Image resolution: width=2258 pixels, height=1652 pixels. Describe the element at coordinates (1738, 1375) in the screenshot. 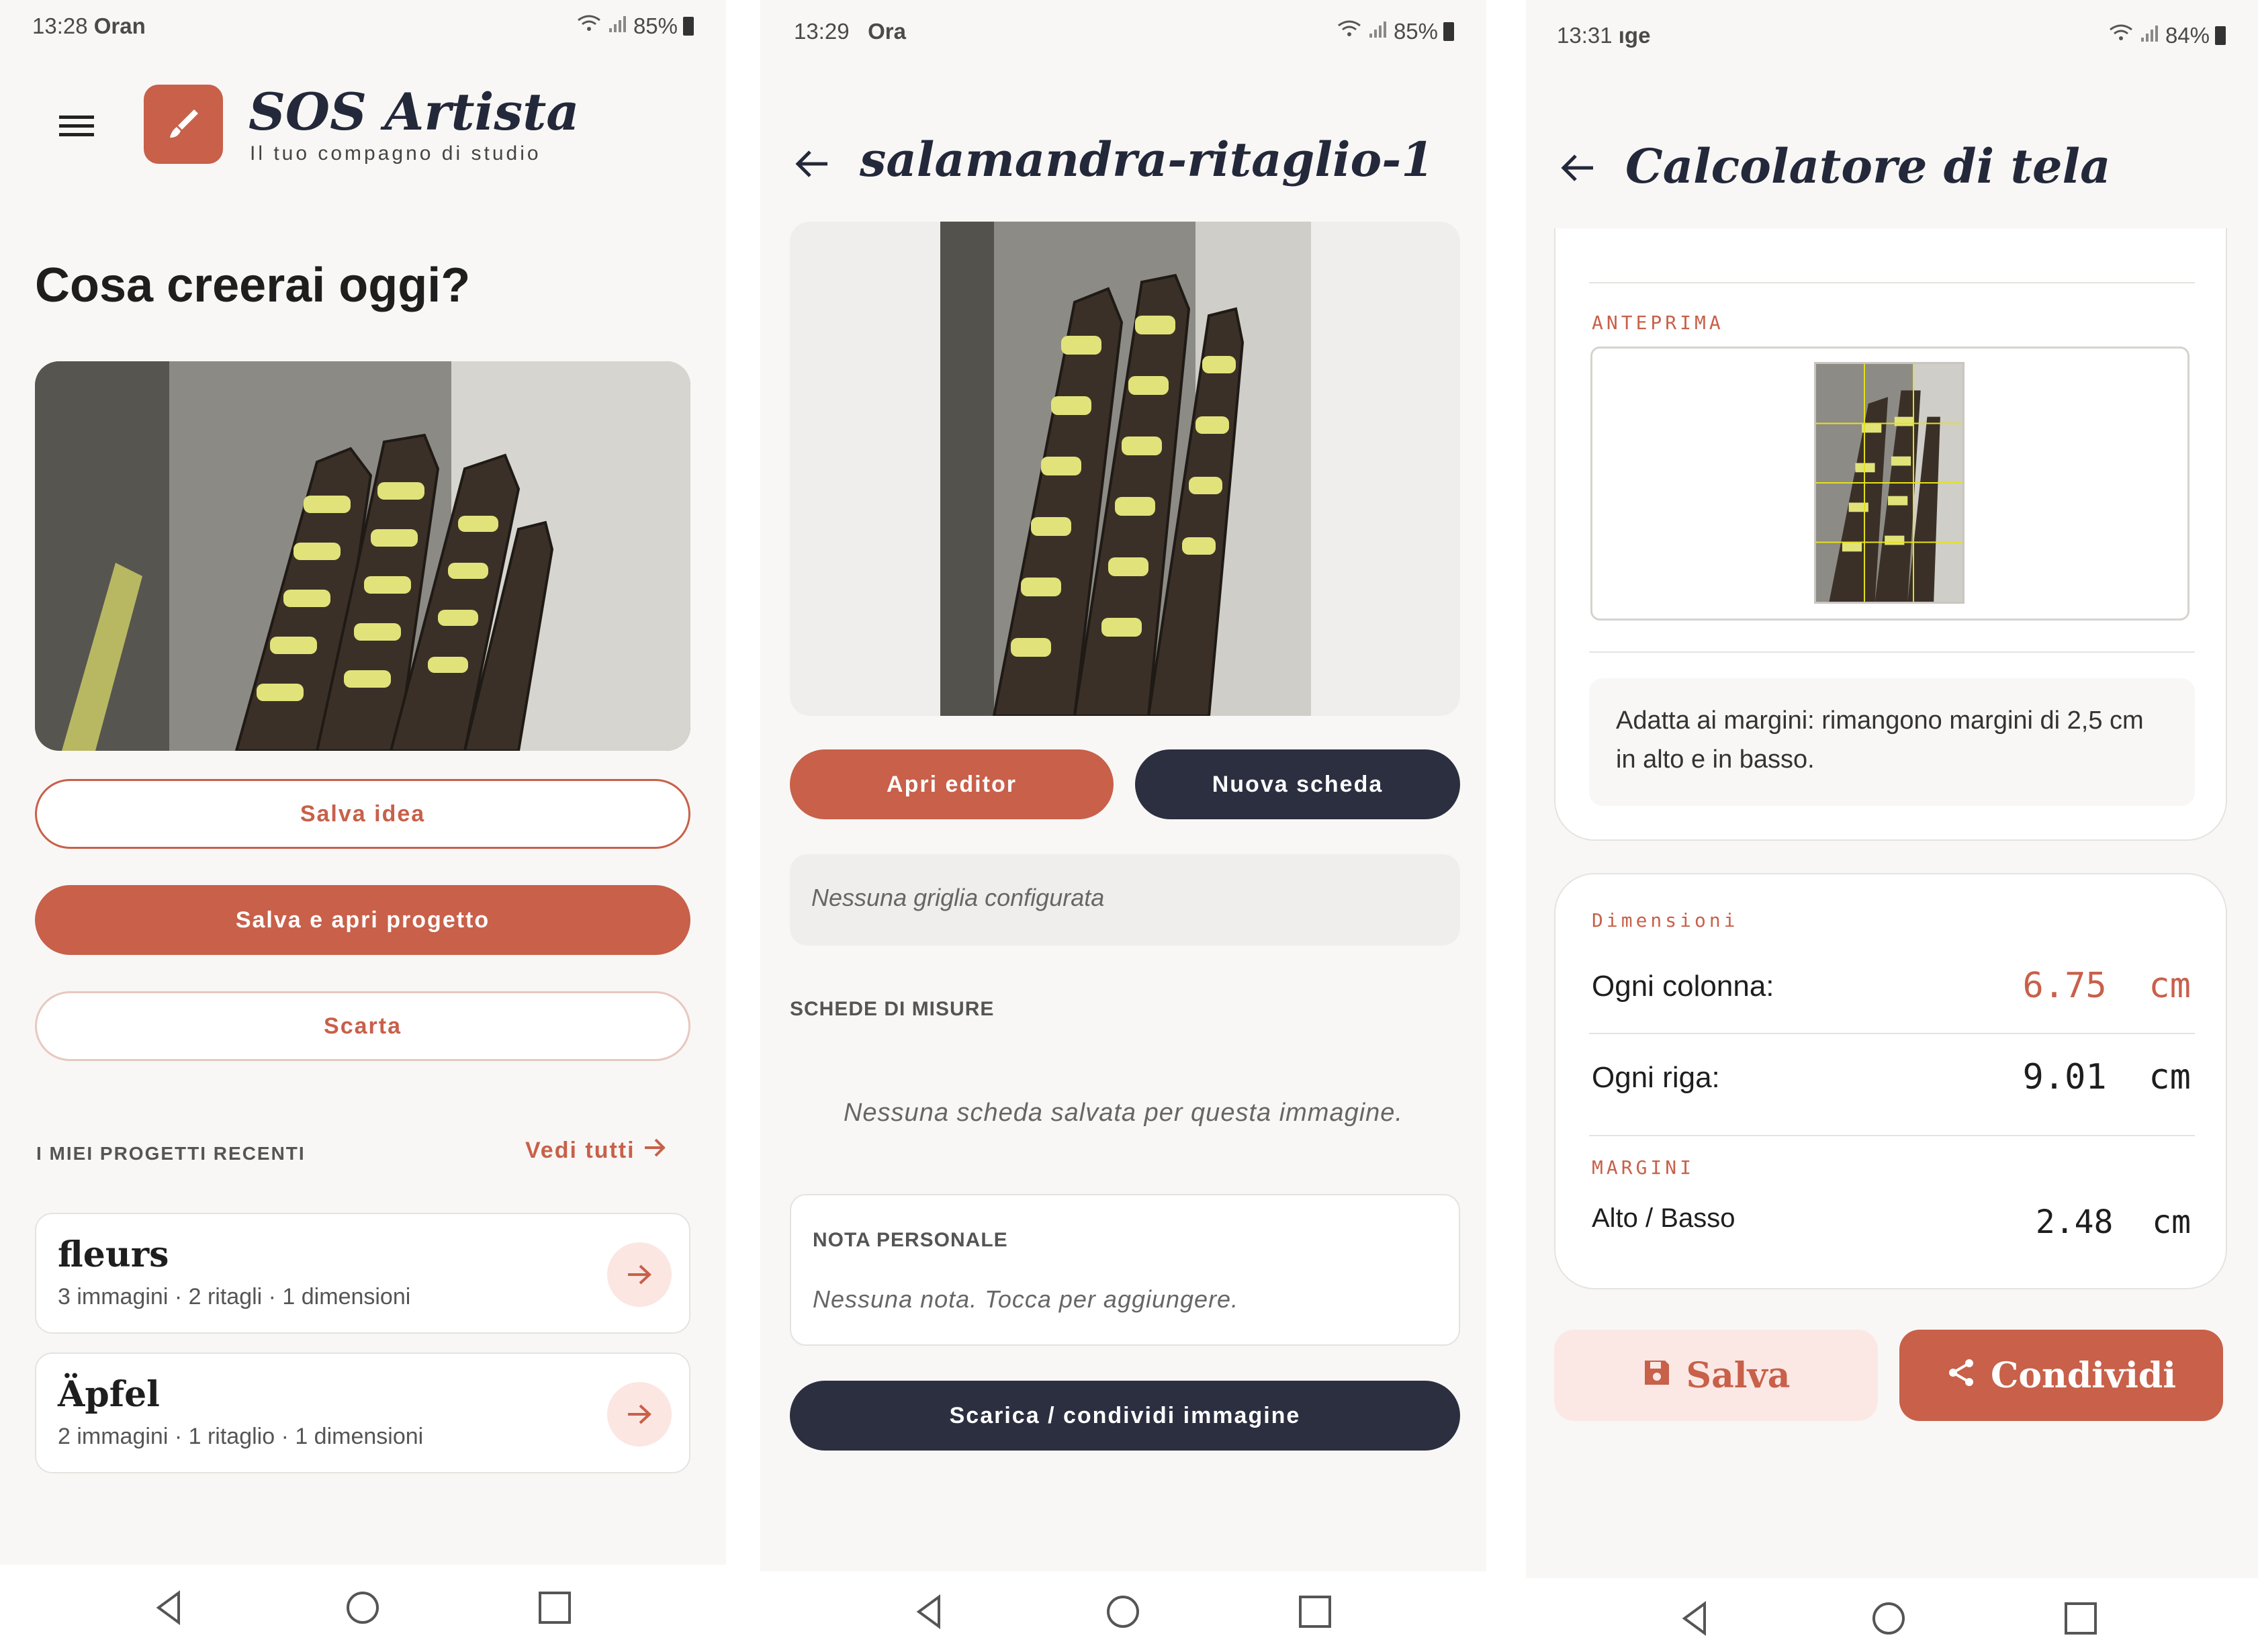

I see `save-label: Salva` at that location.